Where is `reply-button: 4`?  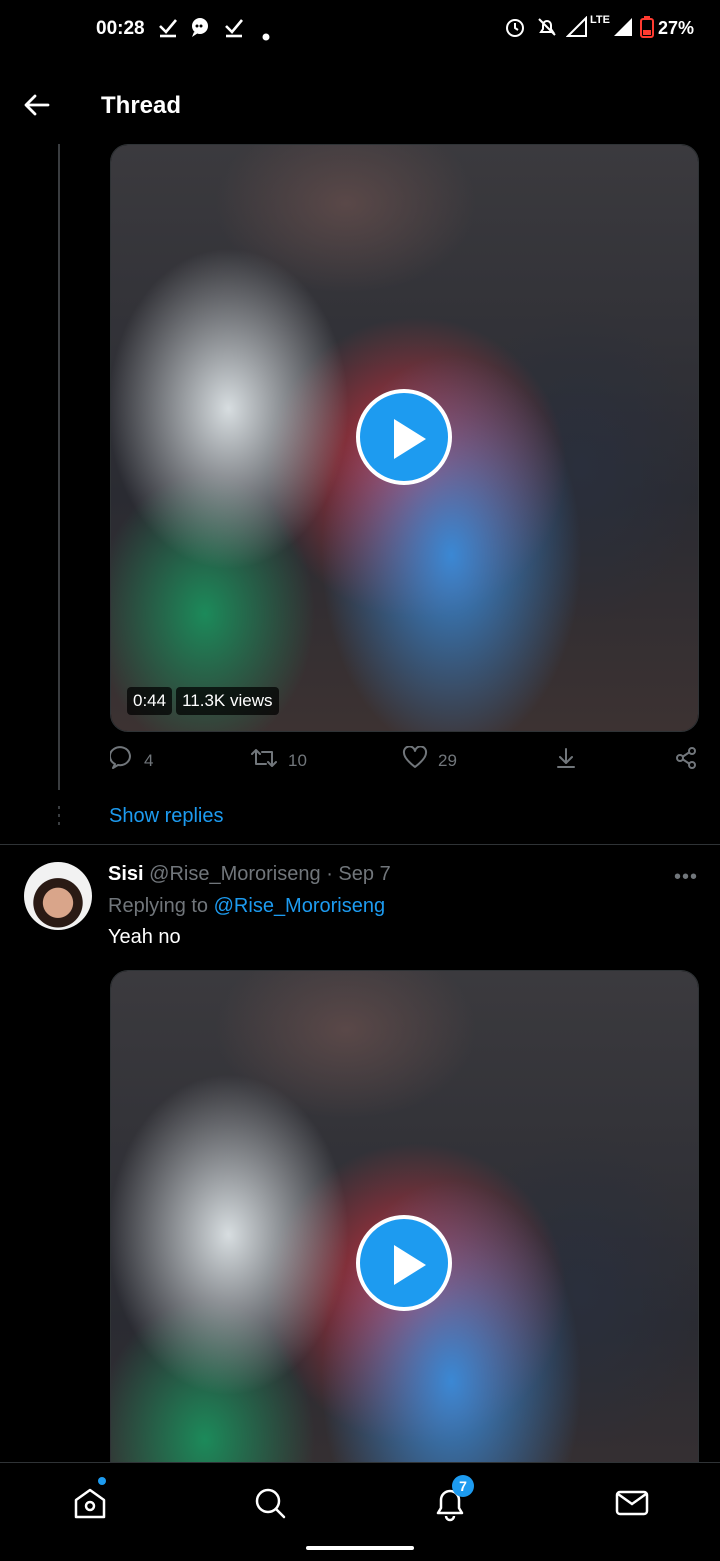
reply-button: 4 is located at coordinates (131, 760).